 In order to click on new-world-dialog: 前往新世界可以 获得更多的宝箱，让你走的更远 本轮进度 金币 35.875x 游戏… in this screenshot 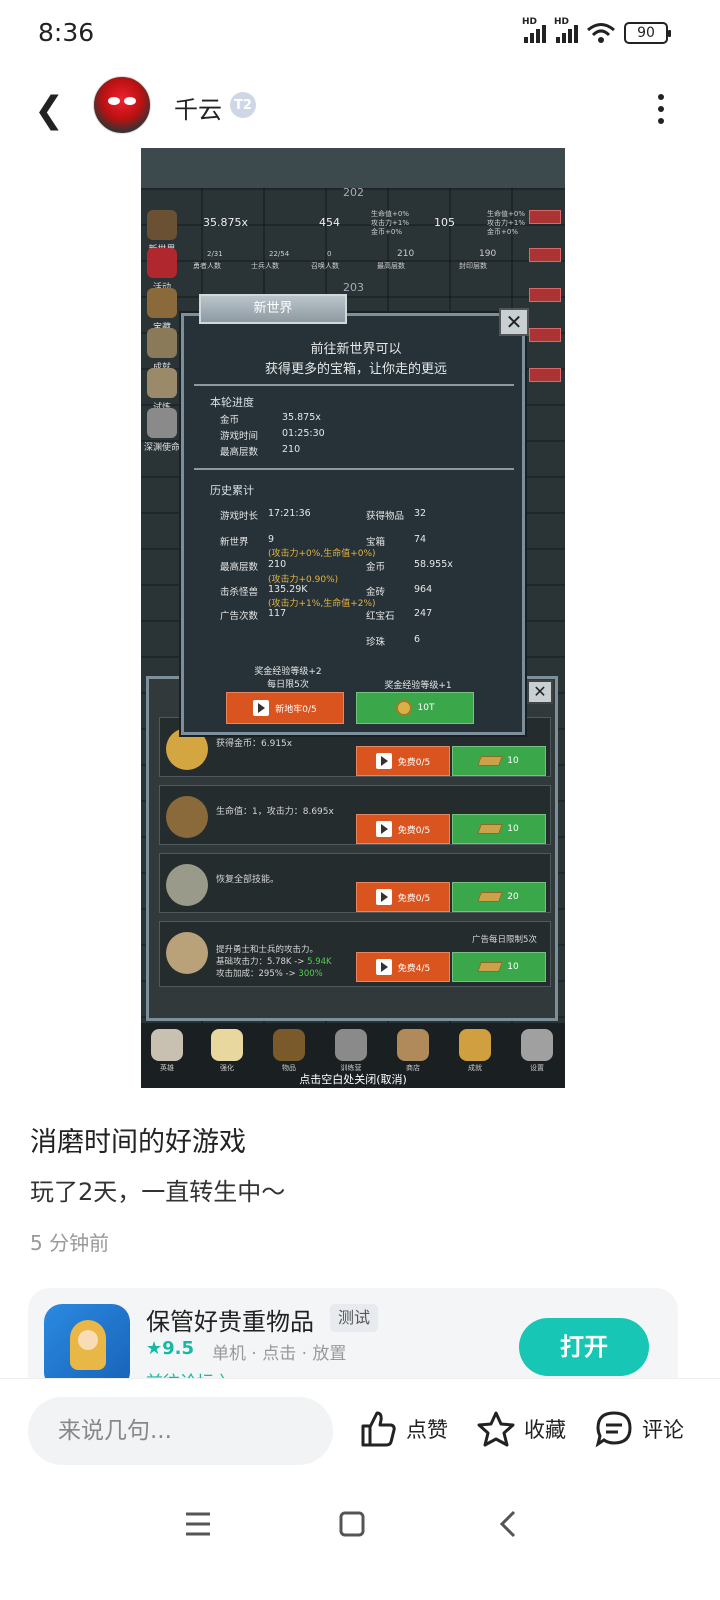, I will do `click(353, 524)`.